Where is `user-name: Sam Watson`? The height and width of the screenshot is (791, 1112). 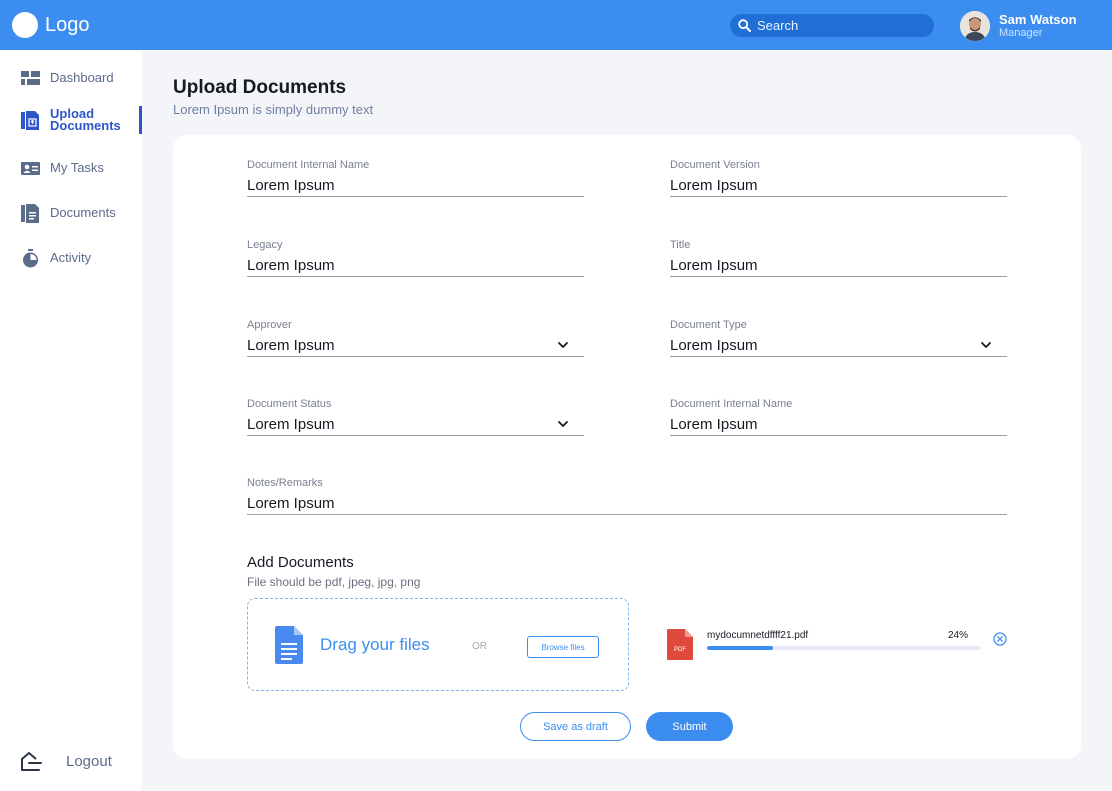 user-name: Sam Watson is located at coordinates (1038, 19).